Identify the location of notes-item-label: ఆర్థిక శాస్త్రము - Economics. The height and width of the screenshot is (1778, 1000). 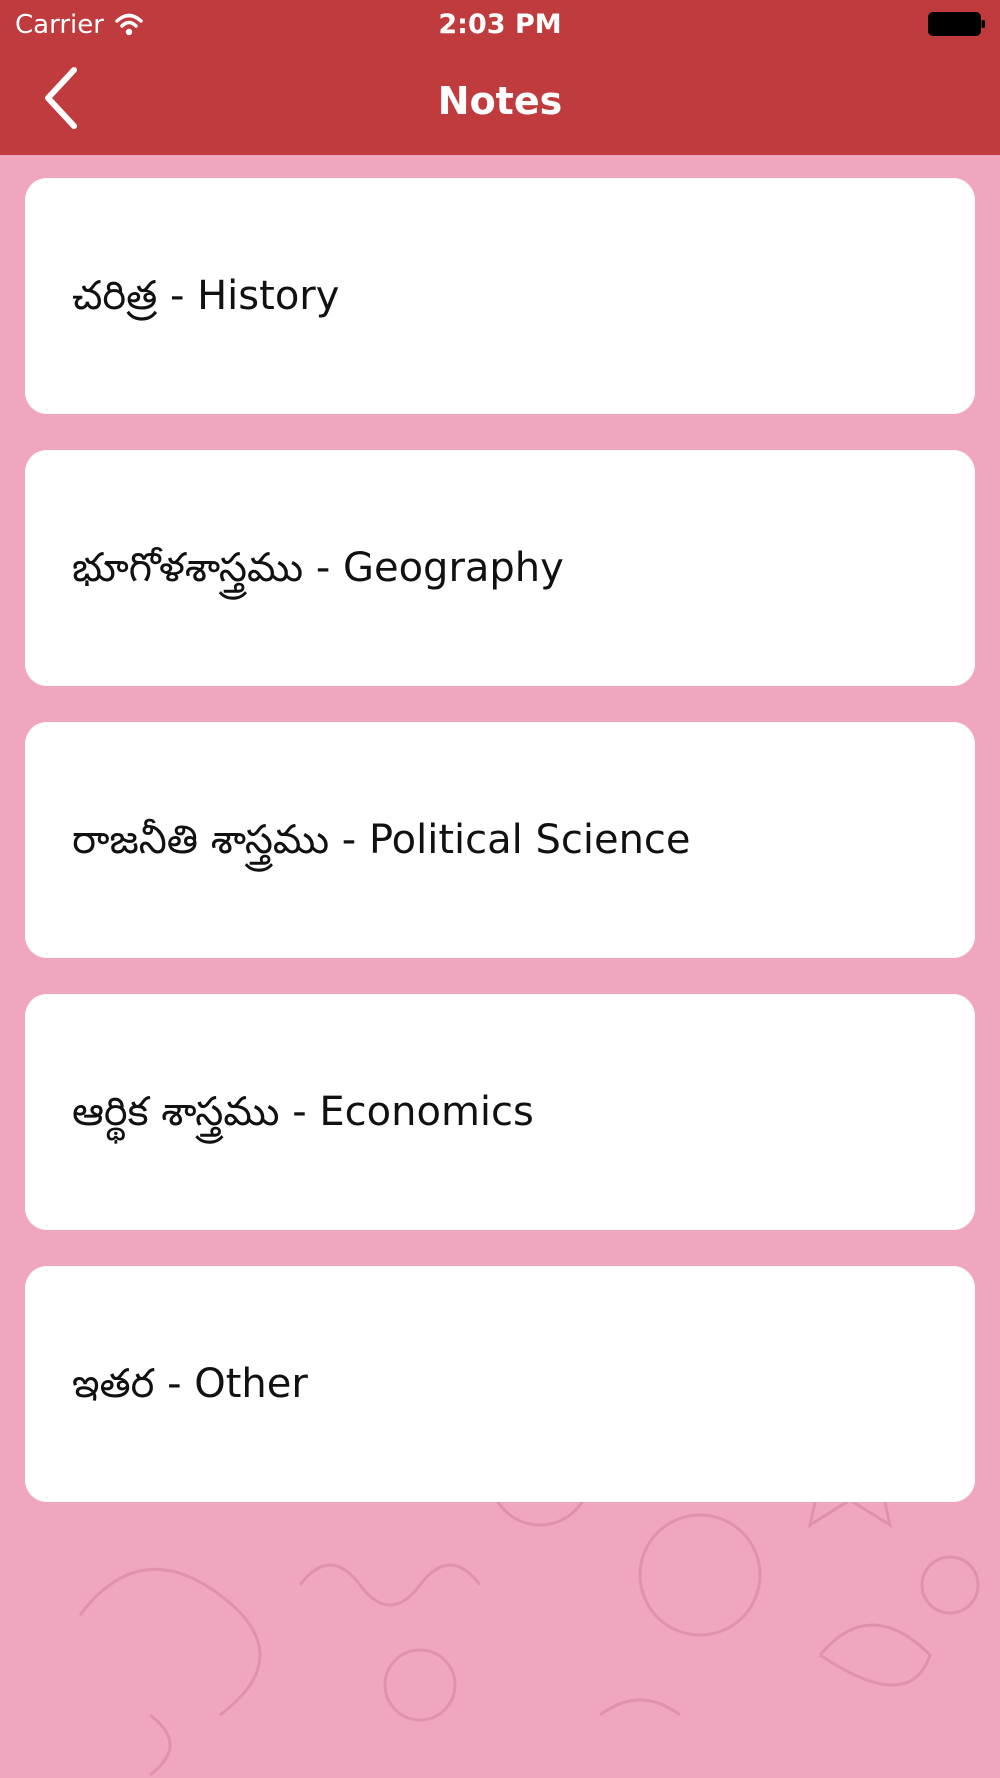
(303, 1112).